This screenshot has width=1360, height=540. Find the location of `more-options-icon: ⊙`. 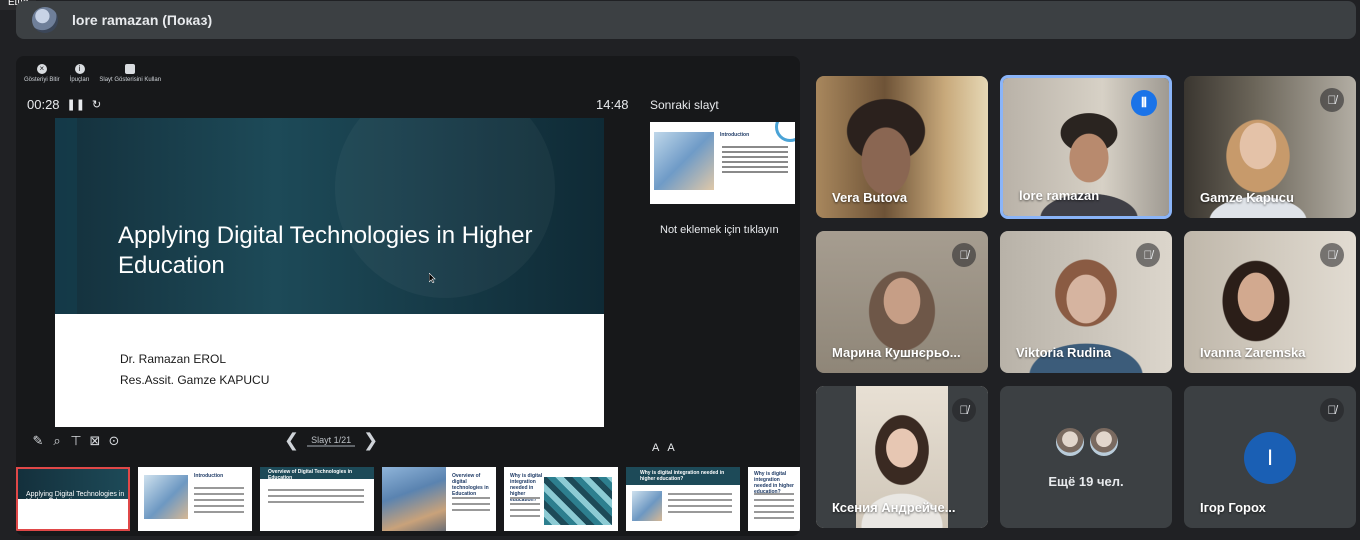

more-options-icon: ⊙ is located at coordinates (114, 441).